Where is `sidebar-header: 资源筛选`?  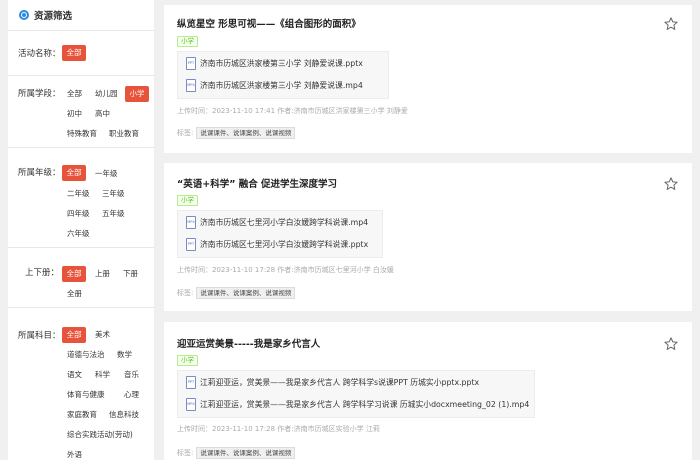 sidebar-header: 资源筛选 is located at coordinates (81, 15).